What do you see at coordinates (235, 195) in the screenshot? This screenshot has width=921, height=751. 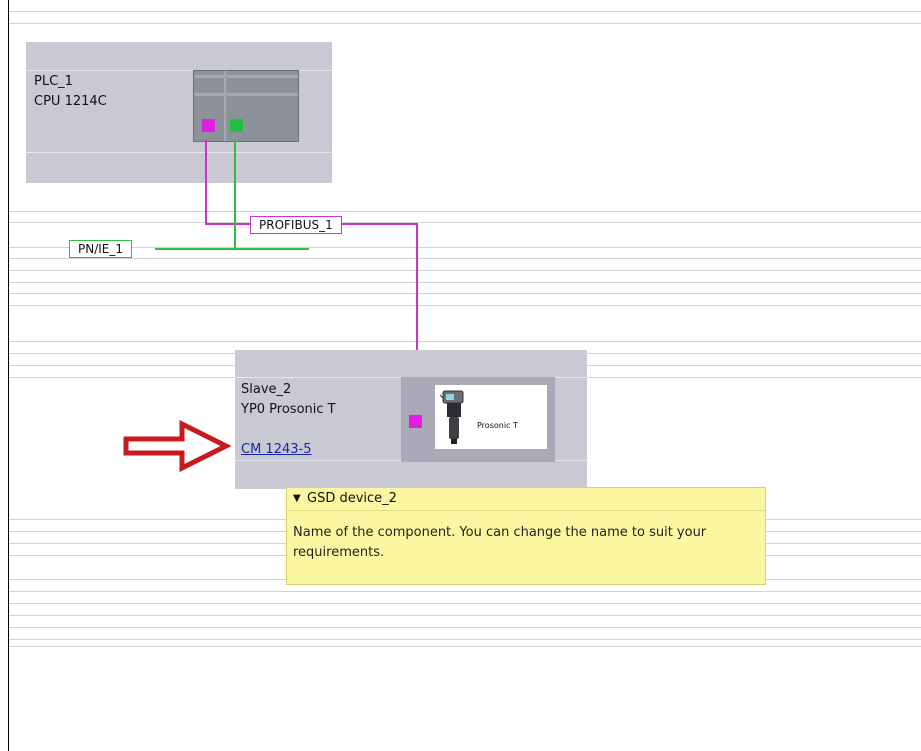 I see `profinet-wire-down` at bounding box center [235, 195].